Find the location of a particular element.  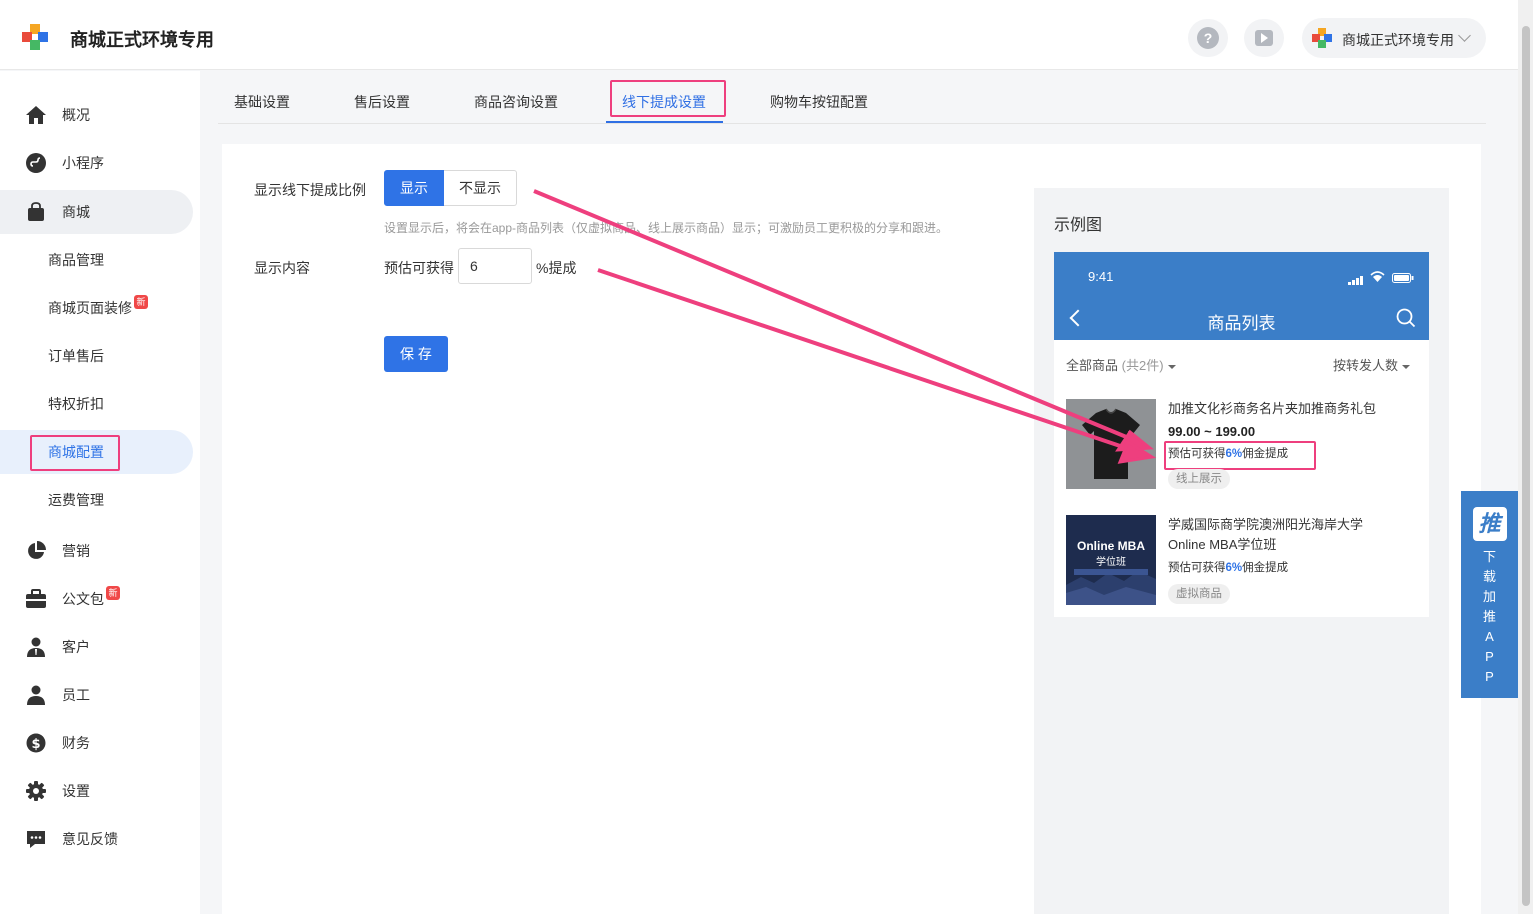

product-name-line1: 学威国际商学院澳洲阳光海岸大学 is located at coordinates (1266, 524).